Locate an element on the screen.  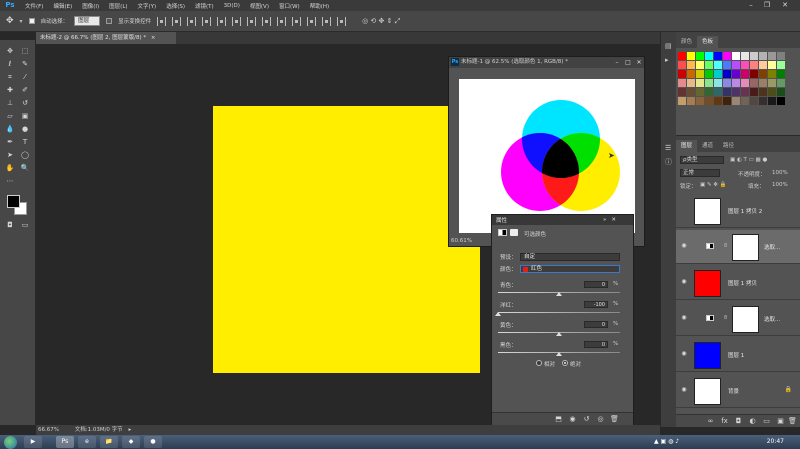
layer-name: 图层 1 拷贝 is located at coordinates (742, 283).